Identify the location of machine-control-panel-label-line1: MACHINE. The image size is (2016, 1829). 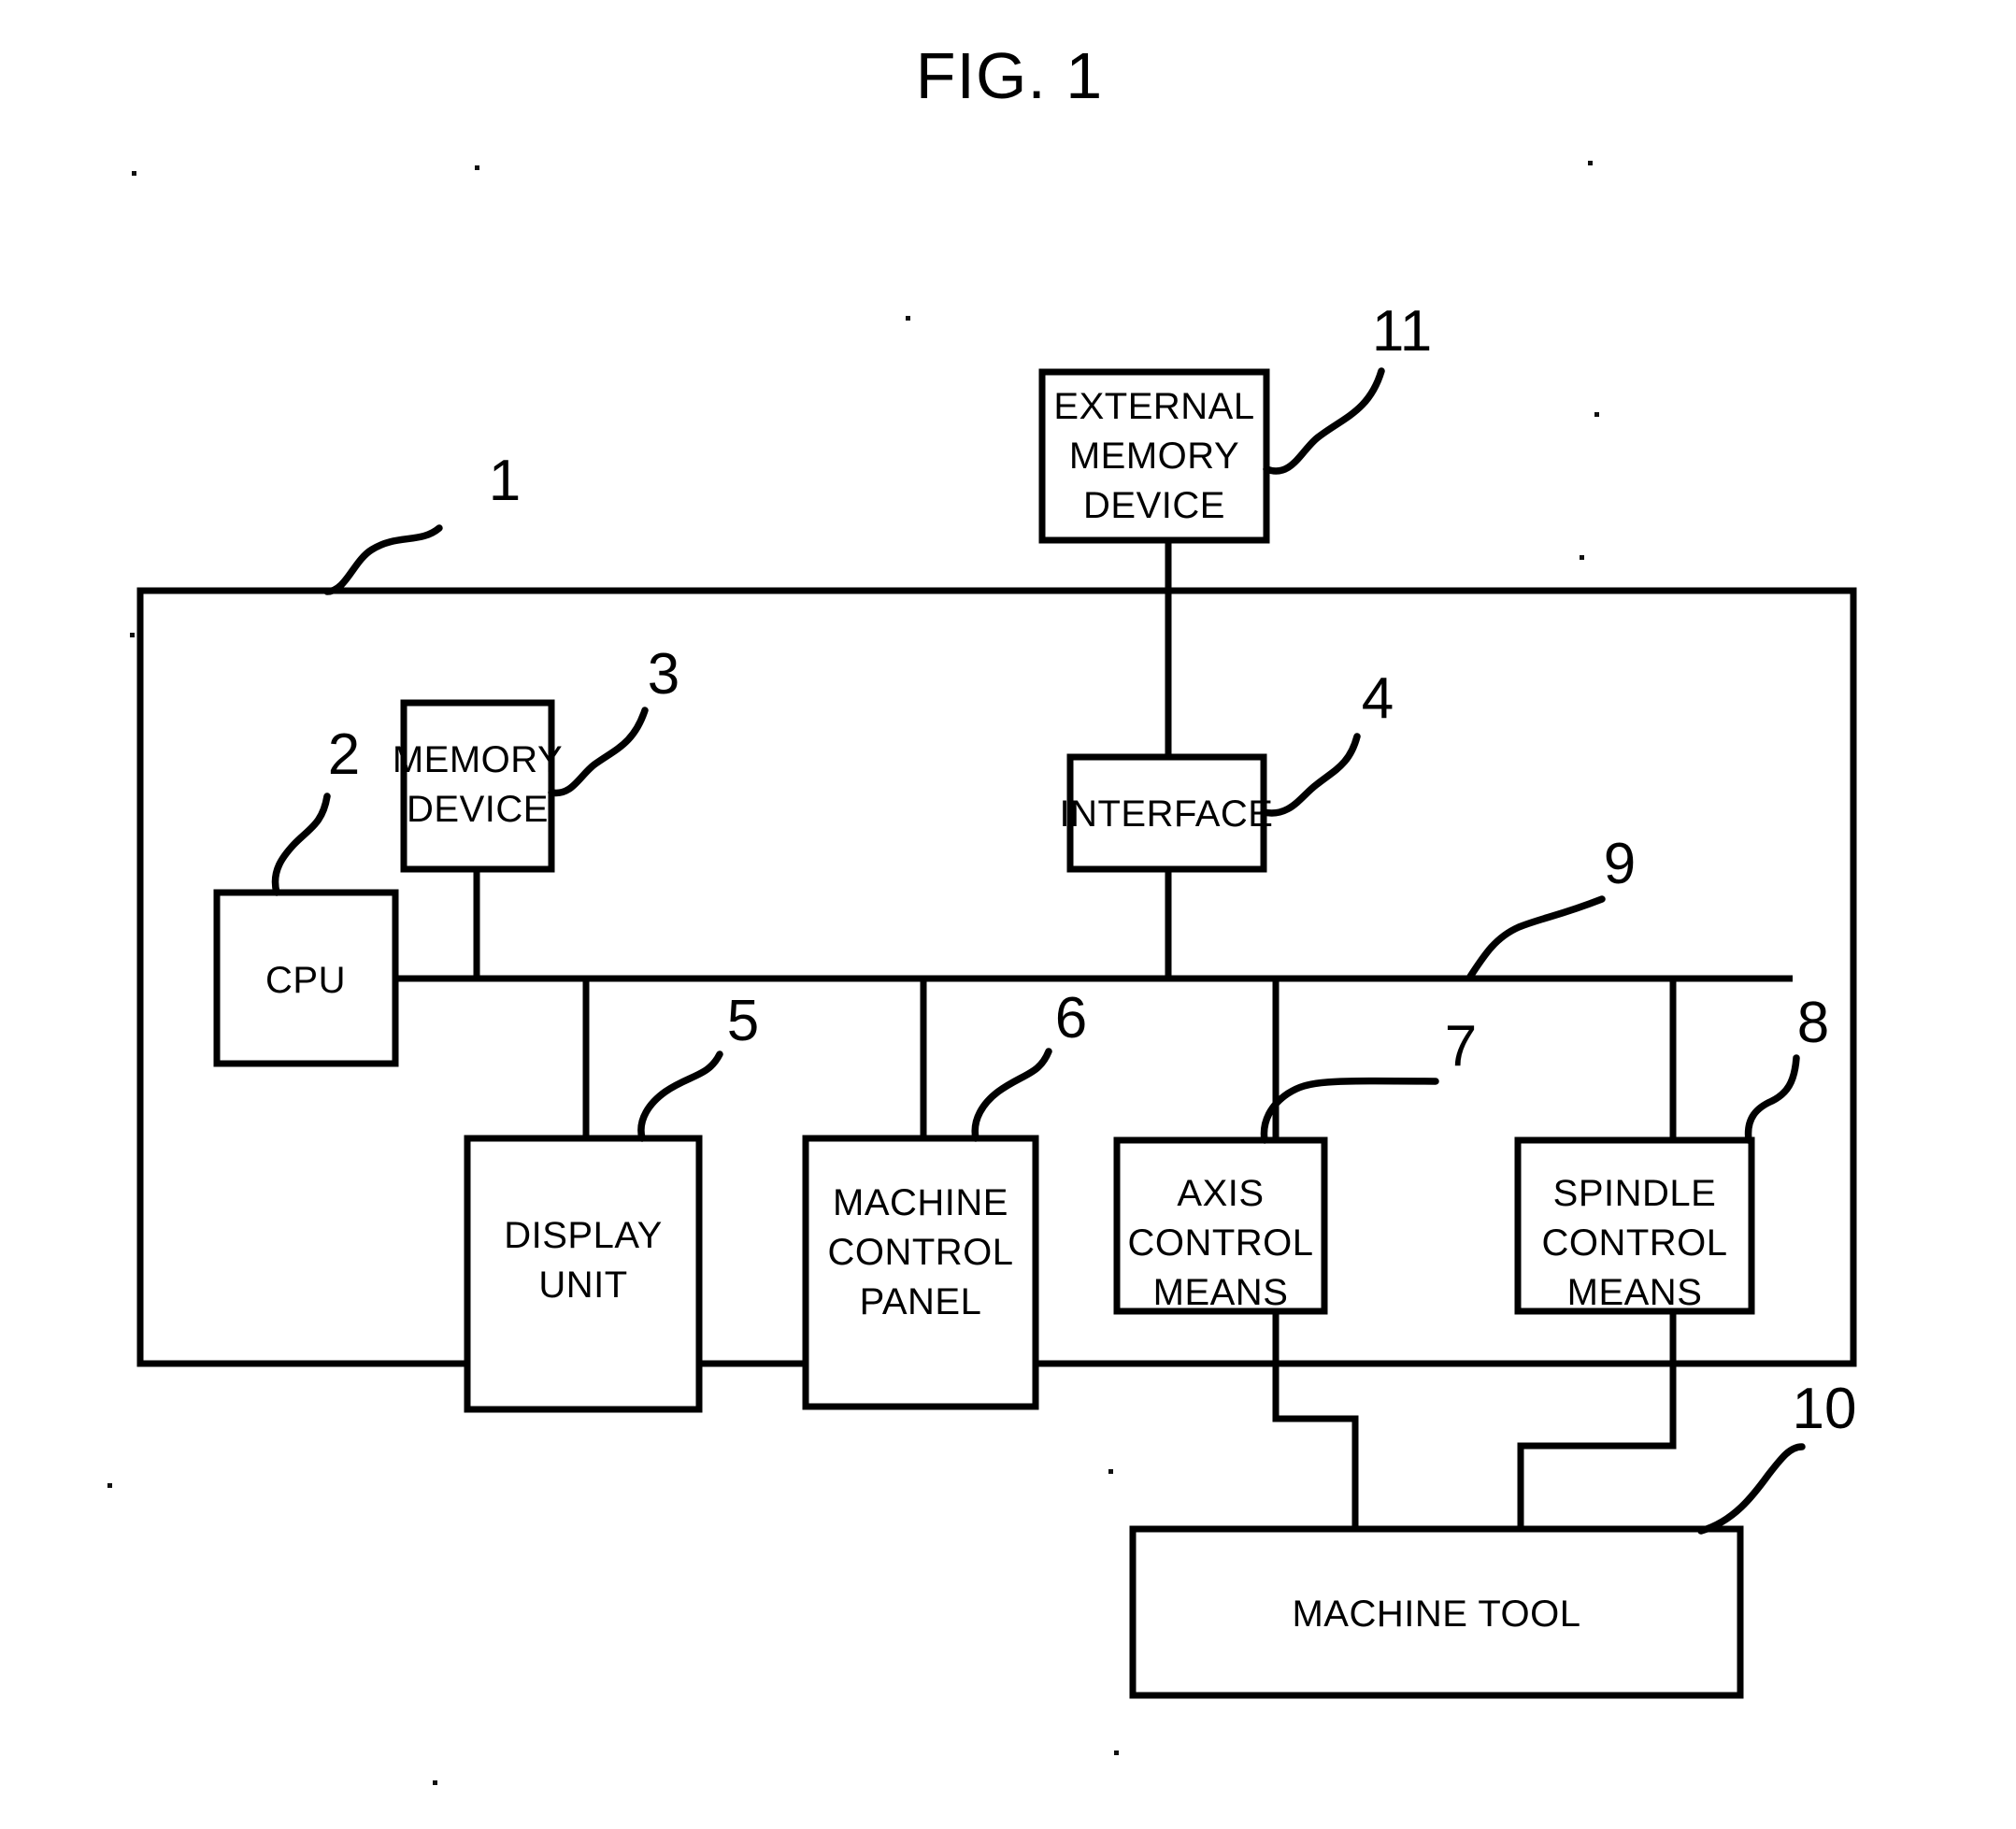
(920, 1203).